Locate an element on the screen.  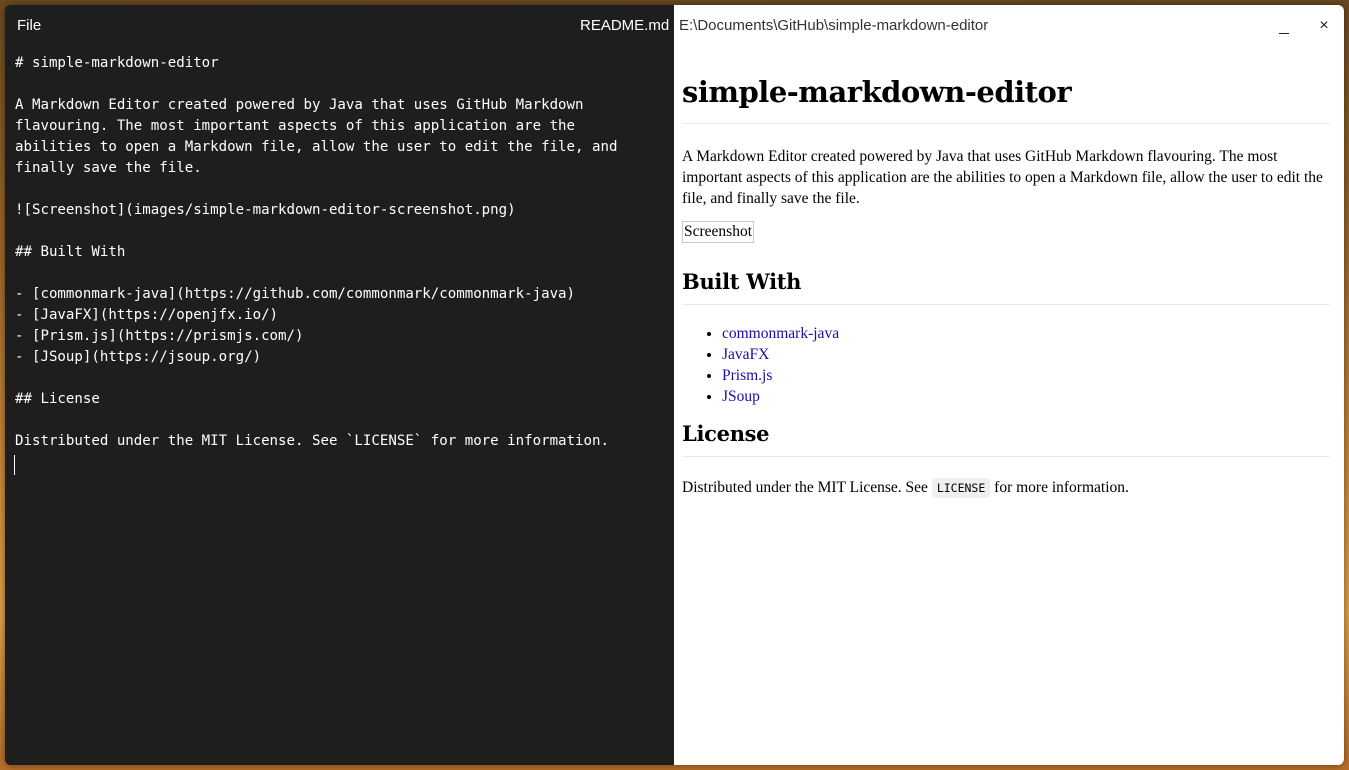
minimize-icon is located at coordinates (1284, 33).